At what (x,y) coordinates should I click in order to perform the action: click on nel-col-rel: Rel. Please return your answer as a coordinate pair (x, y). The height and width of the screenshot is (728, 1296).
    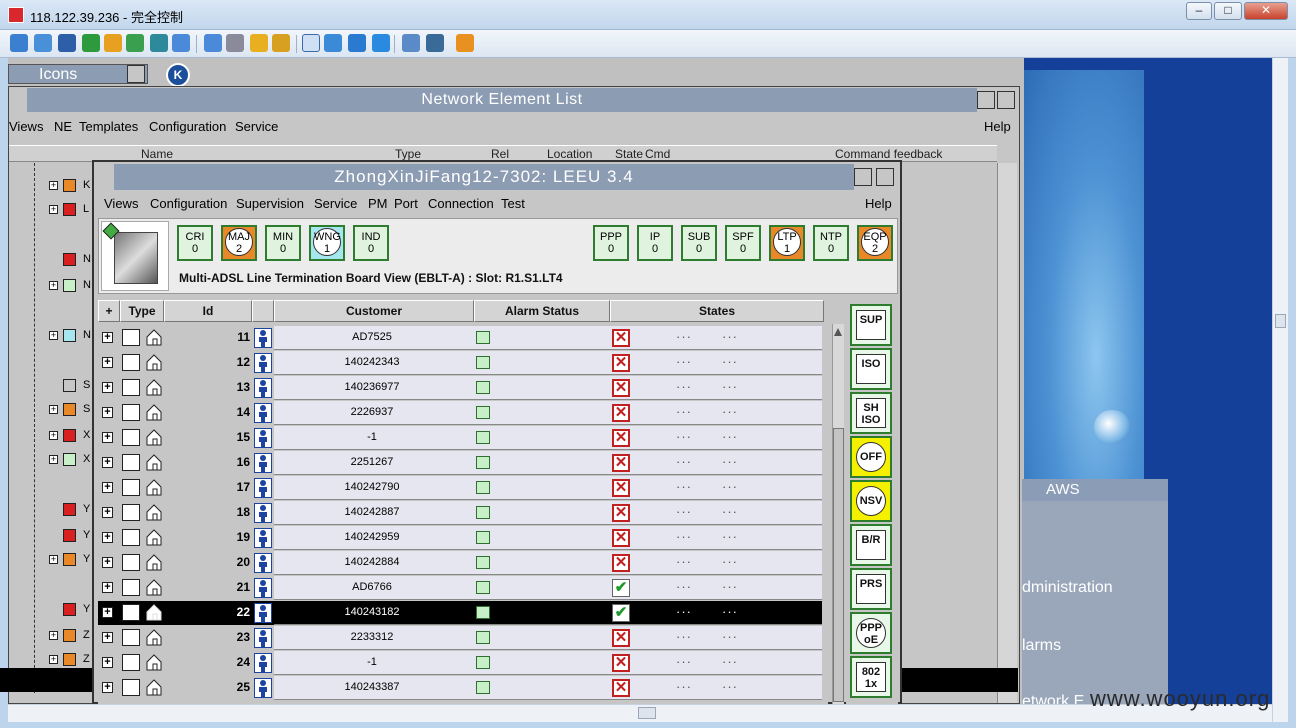
    Looking at the image, I should click on (500, 154).